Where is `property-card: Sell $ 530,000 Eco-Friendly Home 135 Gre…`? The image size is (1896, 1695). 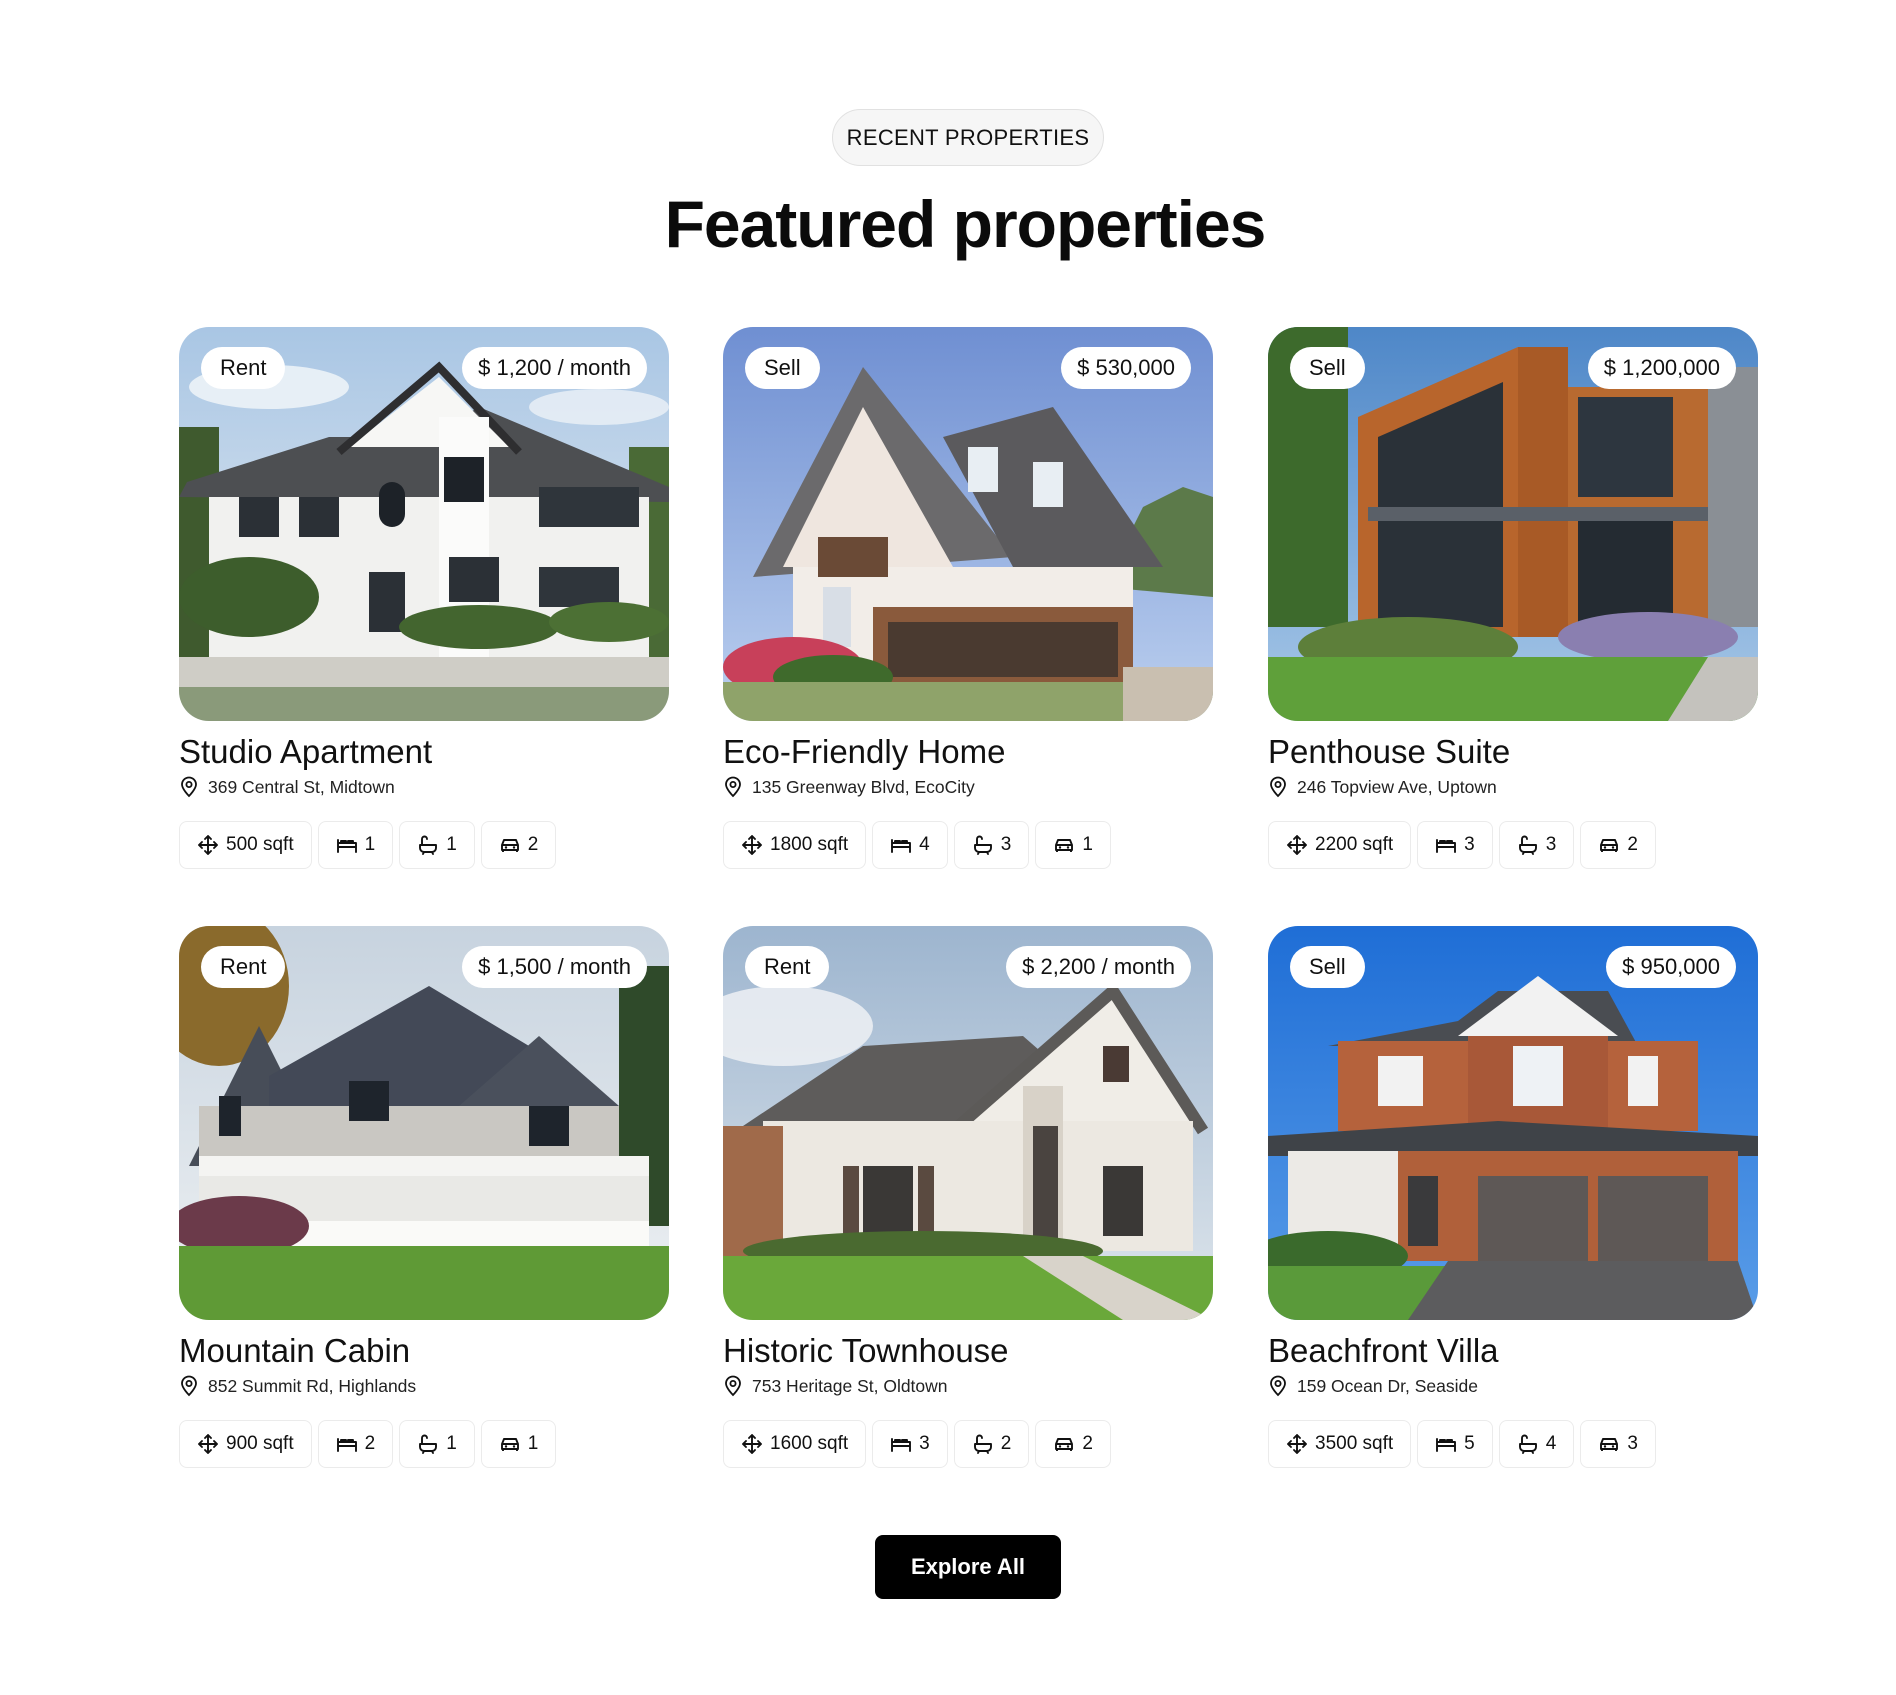
property-card: Sell $ 530,000 Eco-Friendly Home 135 Gre… is located at coordinates (968, 598).